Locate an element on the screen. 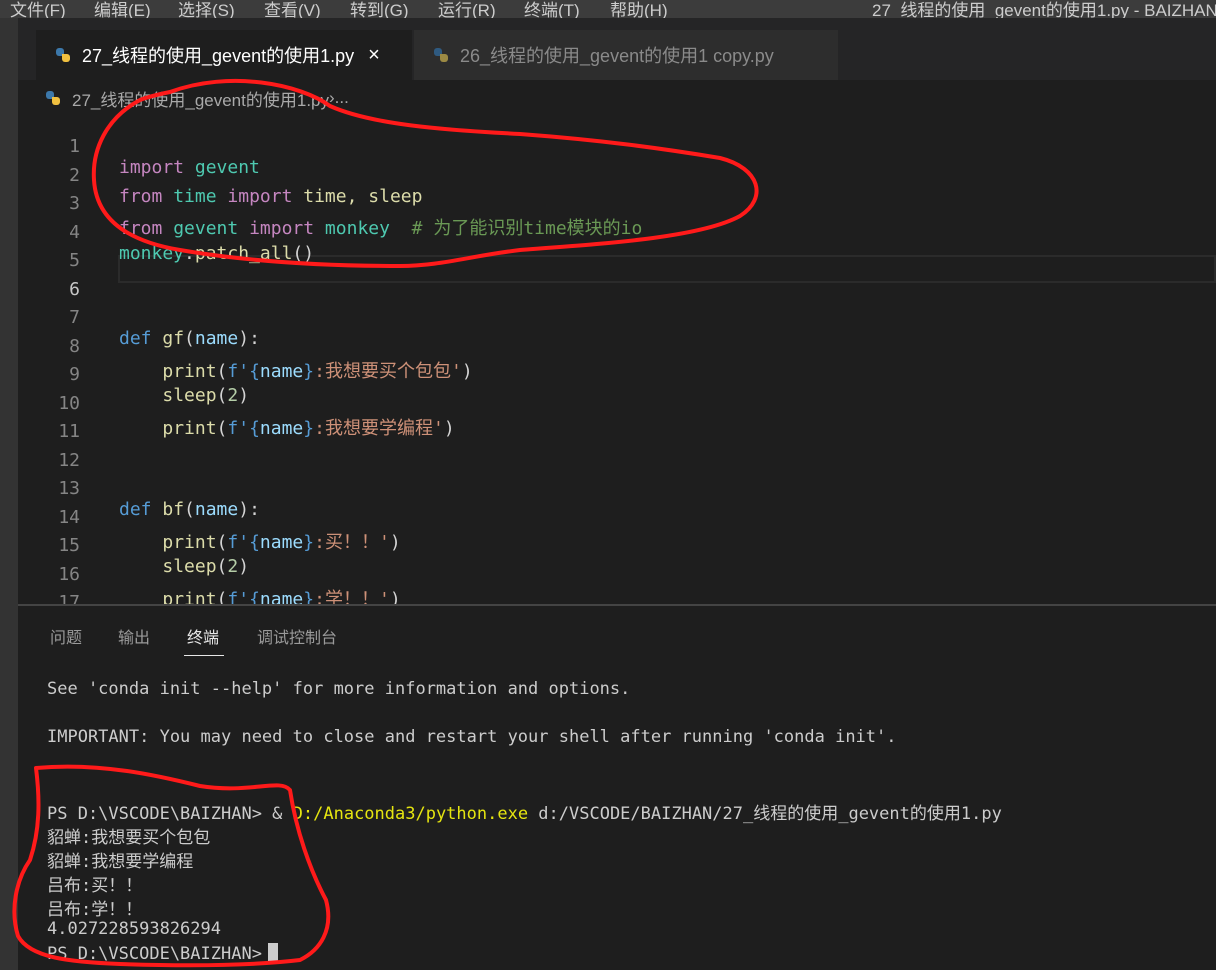 The height and width of the screenshot is (970, 1216). code-line: 16 print(f'{name}:学！！') is located at coordinates (617, 576).